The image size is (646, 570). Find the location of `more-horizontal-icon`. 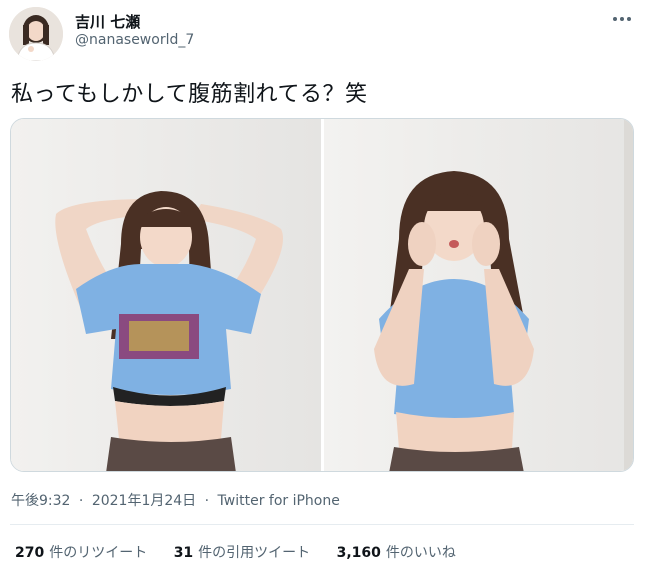

more-horizontal-icon is located at coordinates (622, 19).